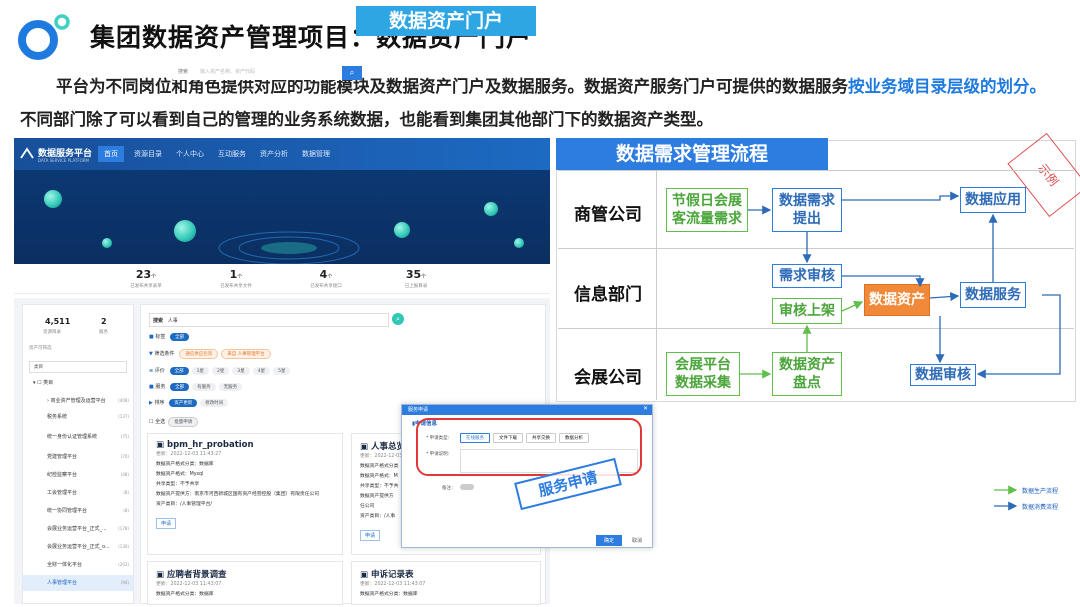 This screenshot has width=1080, height=607. Describe the element at coordinates (1040, 491) in the screenshot. I see `legend-produce: 数据生产流程` at that location.